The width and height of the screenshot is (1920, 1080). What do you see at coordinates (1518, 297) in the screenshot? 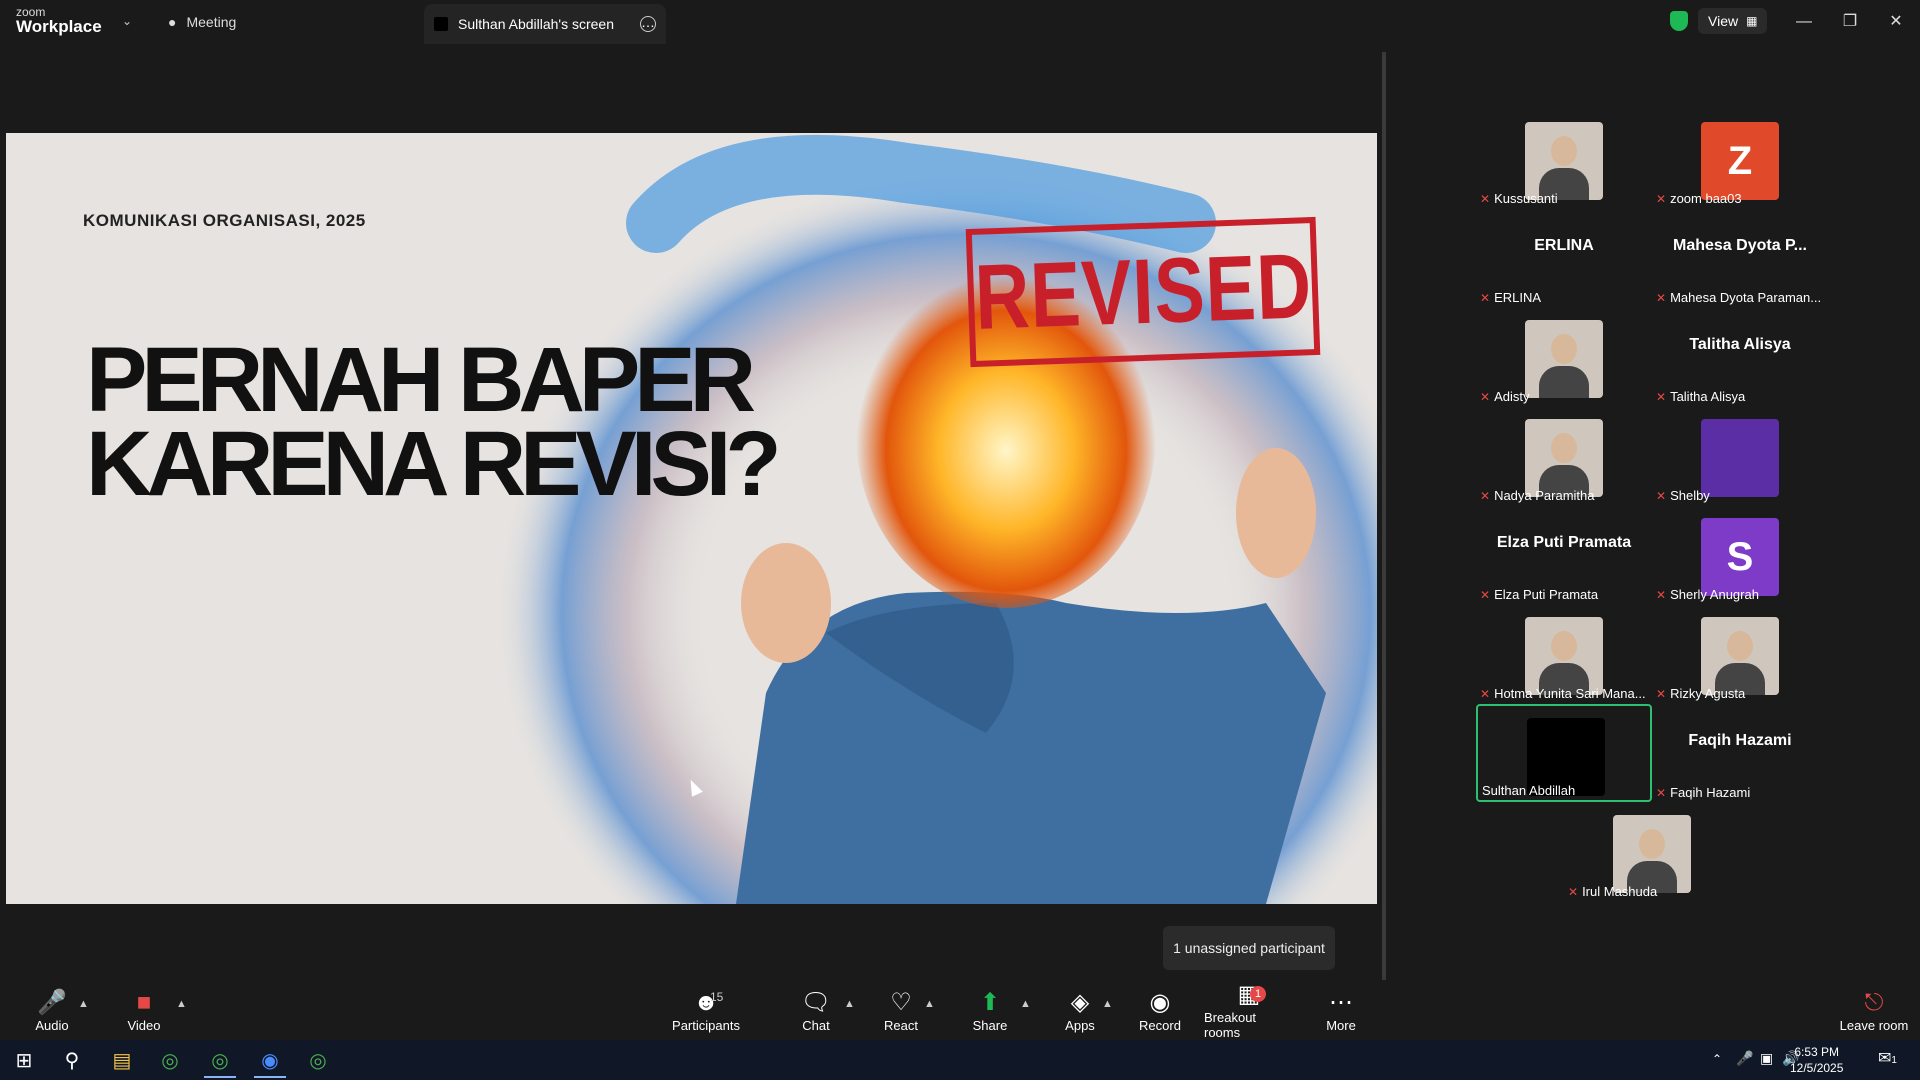
I see `participant-name: ERLINA` at bounding box center [1518, 297].